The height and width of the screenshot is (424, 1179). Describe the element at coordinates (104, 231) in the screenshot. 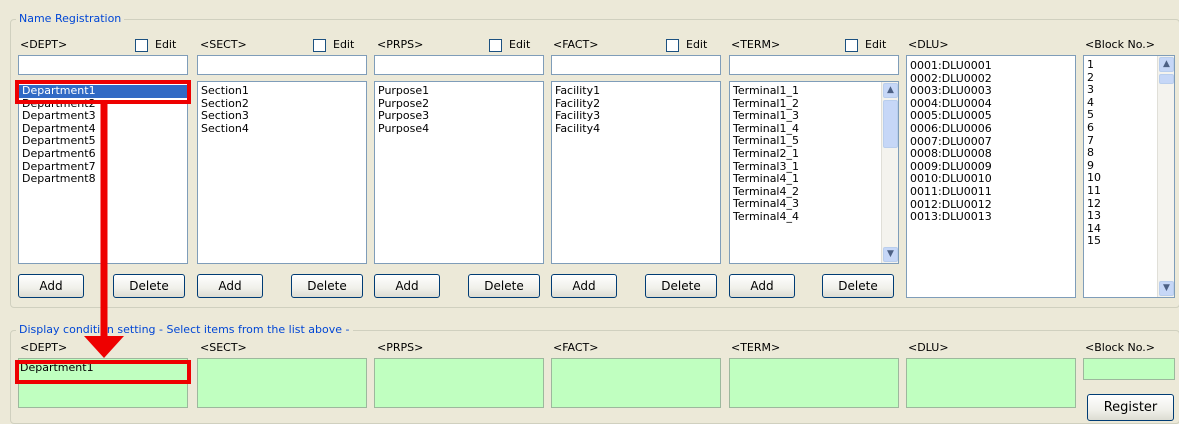

I see `annotation-arrow` at that location.